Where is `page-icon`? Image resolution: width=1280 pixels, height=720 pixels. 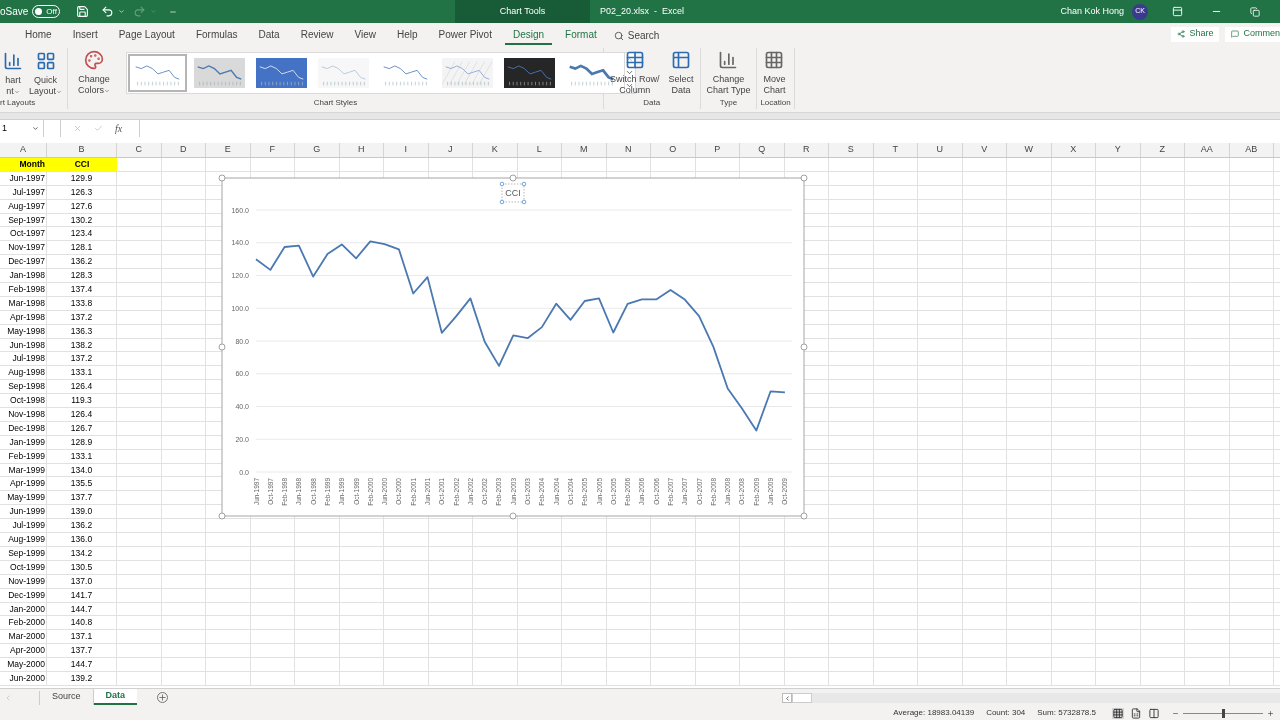 page-icon is located at coordinates (1136, 713).